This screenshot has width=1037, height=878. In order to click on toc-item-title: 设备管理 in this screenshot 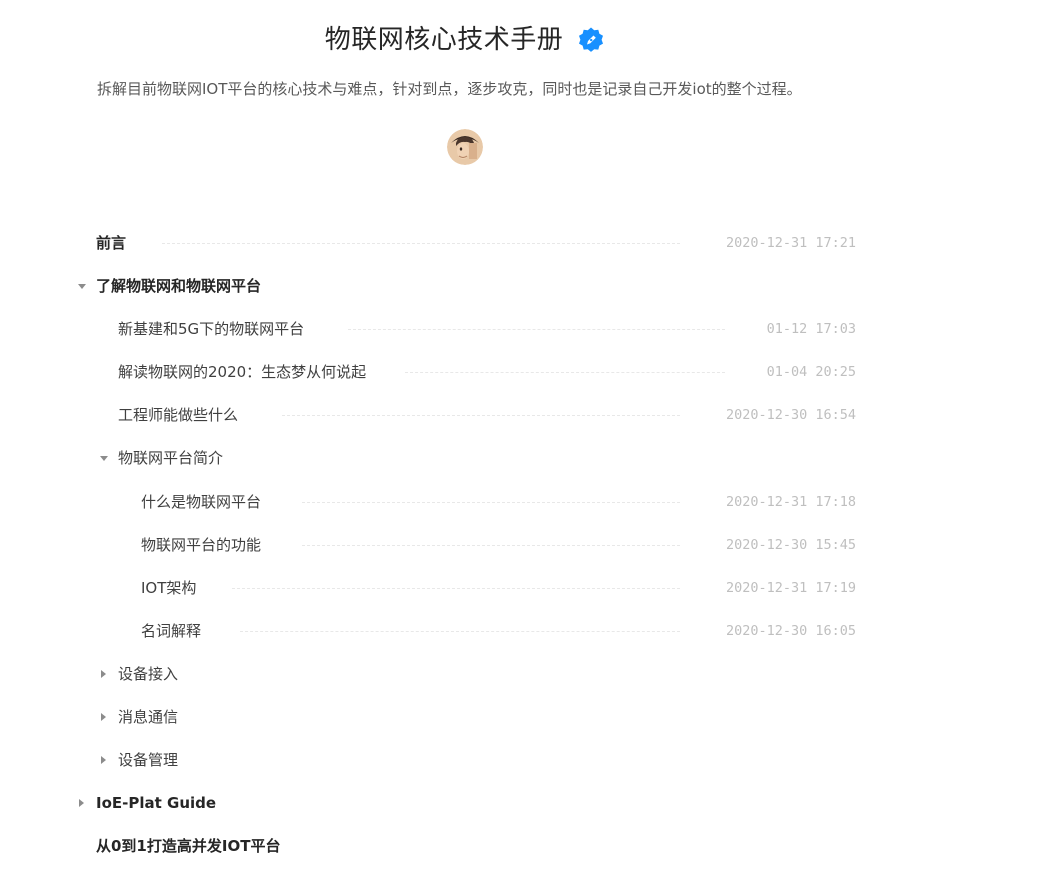, I will do `click(148, 760)`.